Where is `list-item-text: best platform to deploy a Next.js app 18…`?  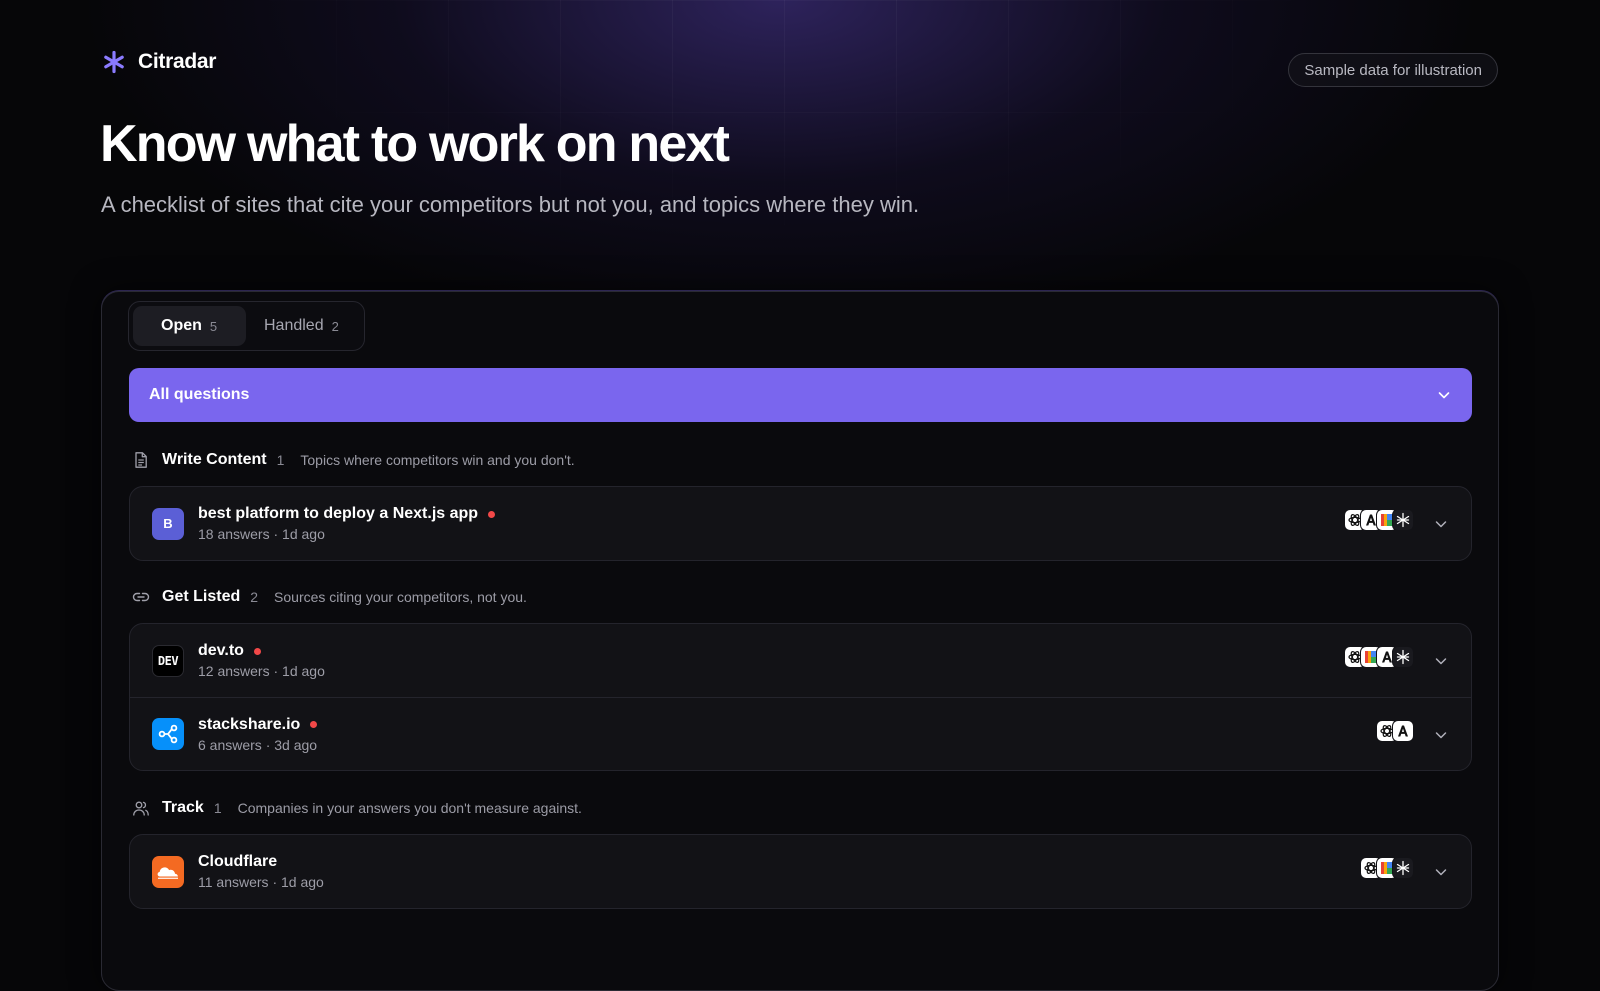 list-item-text: best platform to deploy a Next.js app 18… is located at coordinates (347, 523).